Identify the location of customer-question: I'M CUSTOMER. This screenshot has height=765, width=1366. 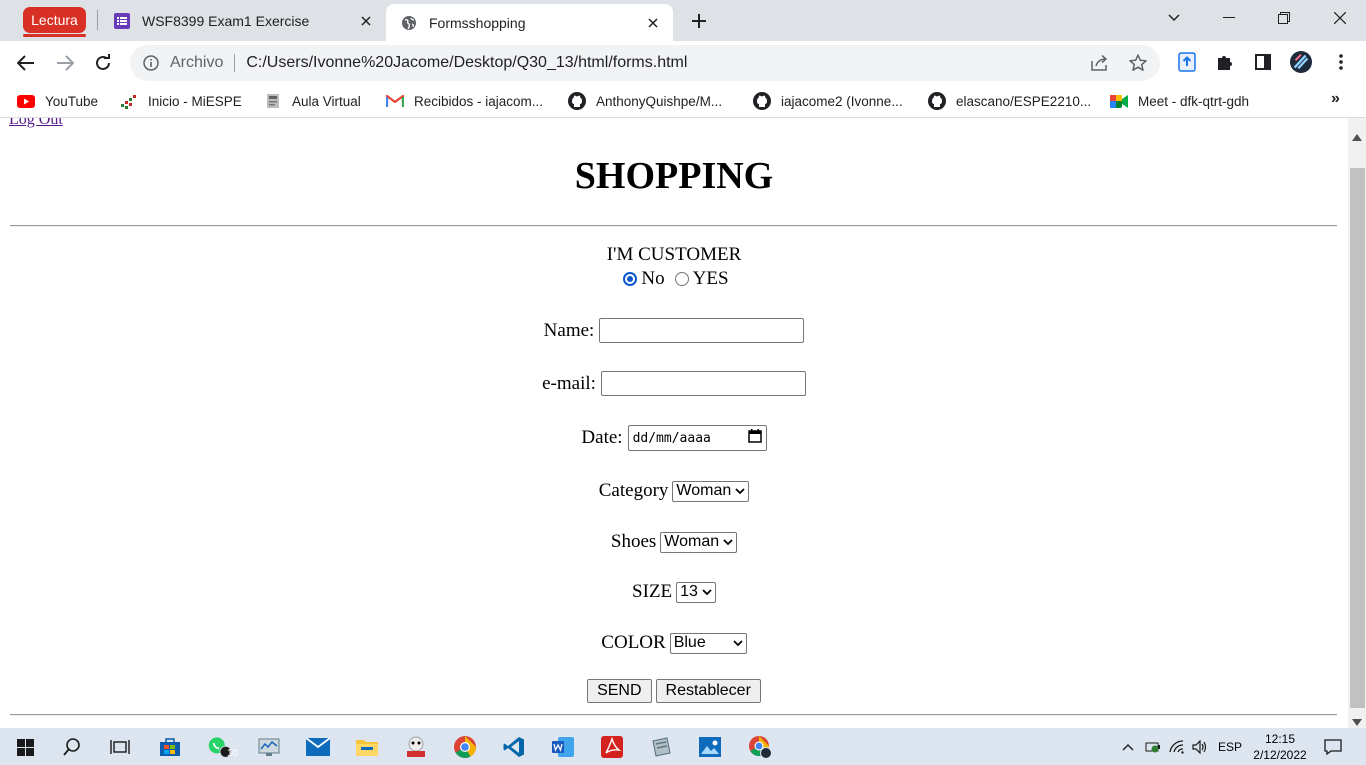
(674, 255).